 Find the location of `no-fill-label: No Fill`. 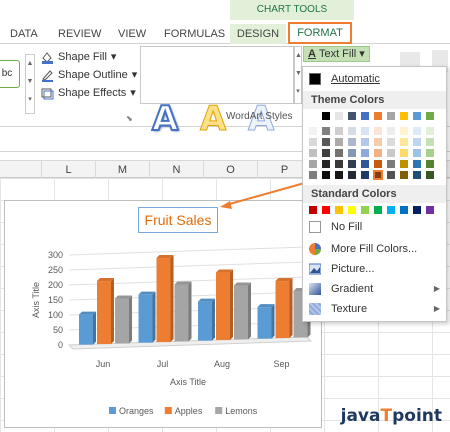

no-fill-label: No Fill is located at coordinates (347, 227).